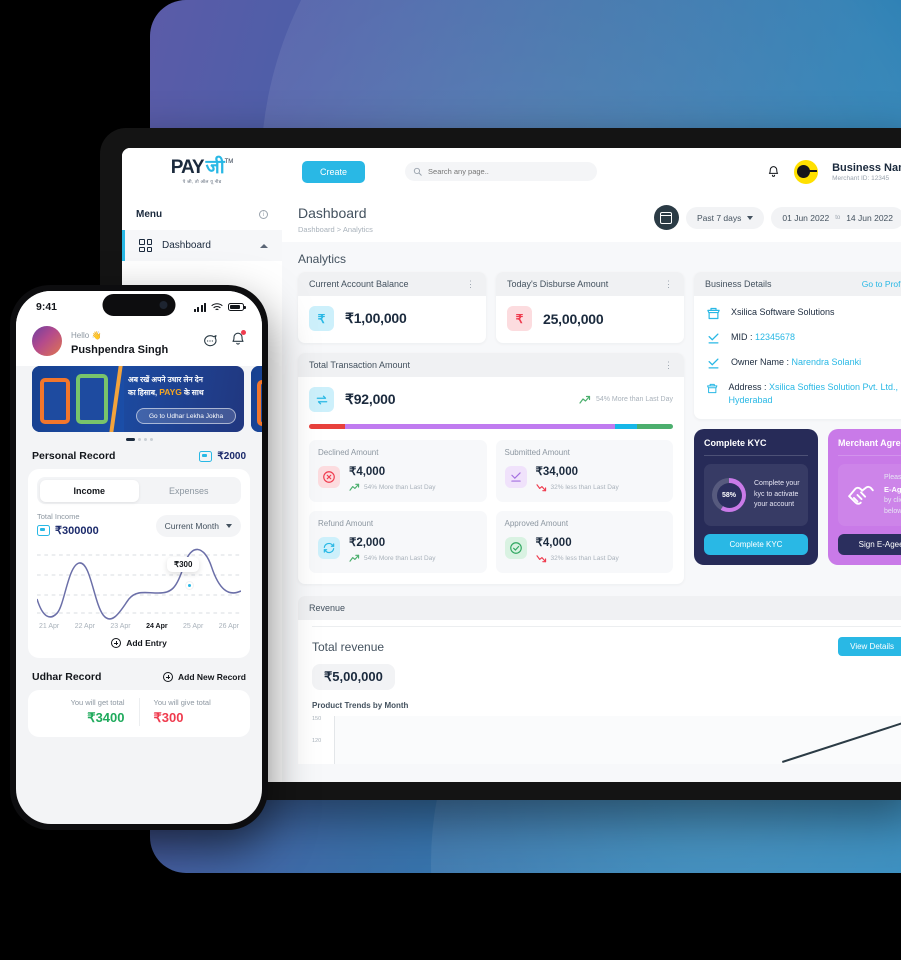 The width and height of the screenshot is (901, 960). Describe the element at coordinates (321, 318) in the screenshot. I see `rupee-icon: ₹` at that location.